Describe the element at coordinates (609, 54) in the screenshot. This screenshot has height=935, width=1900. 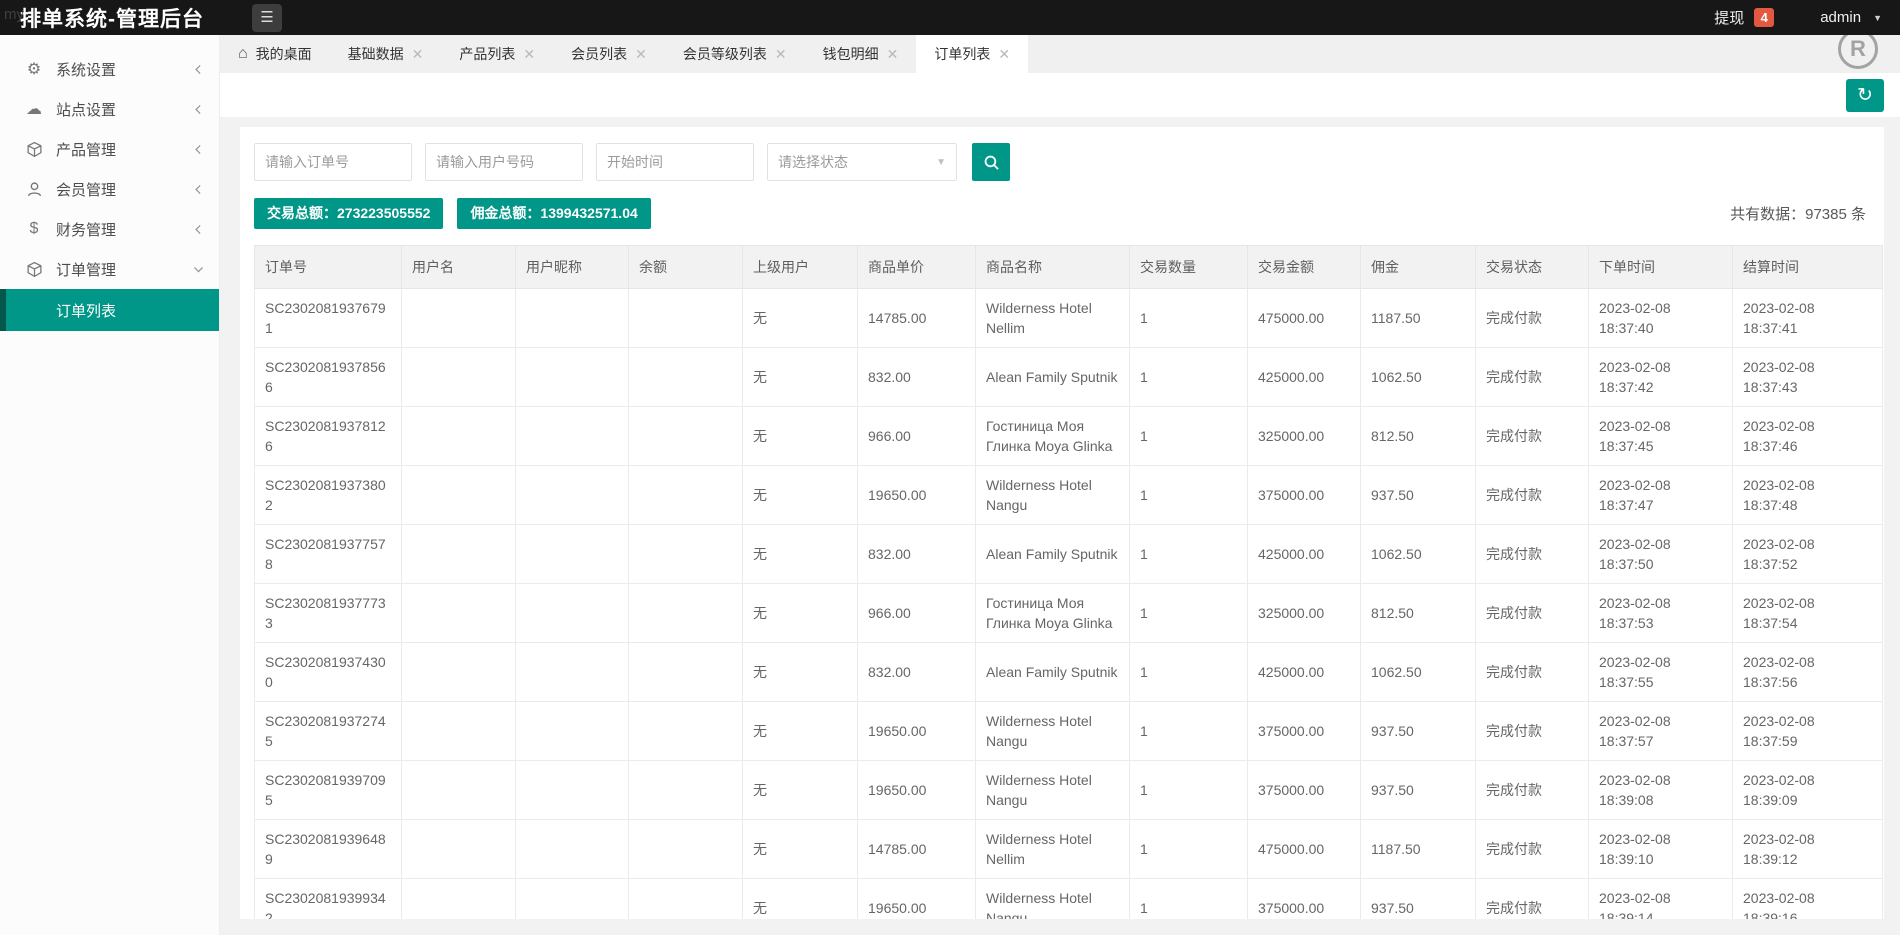
I see `tab-会员列表: 会员列表 ✕` at that location.